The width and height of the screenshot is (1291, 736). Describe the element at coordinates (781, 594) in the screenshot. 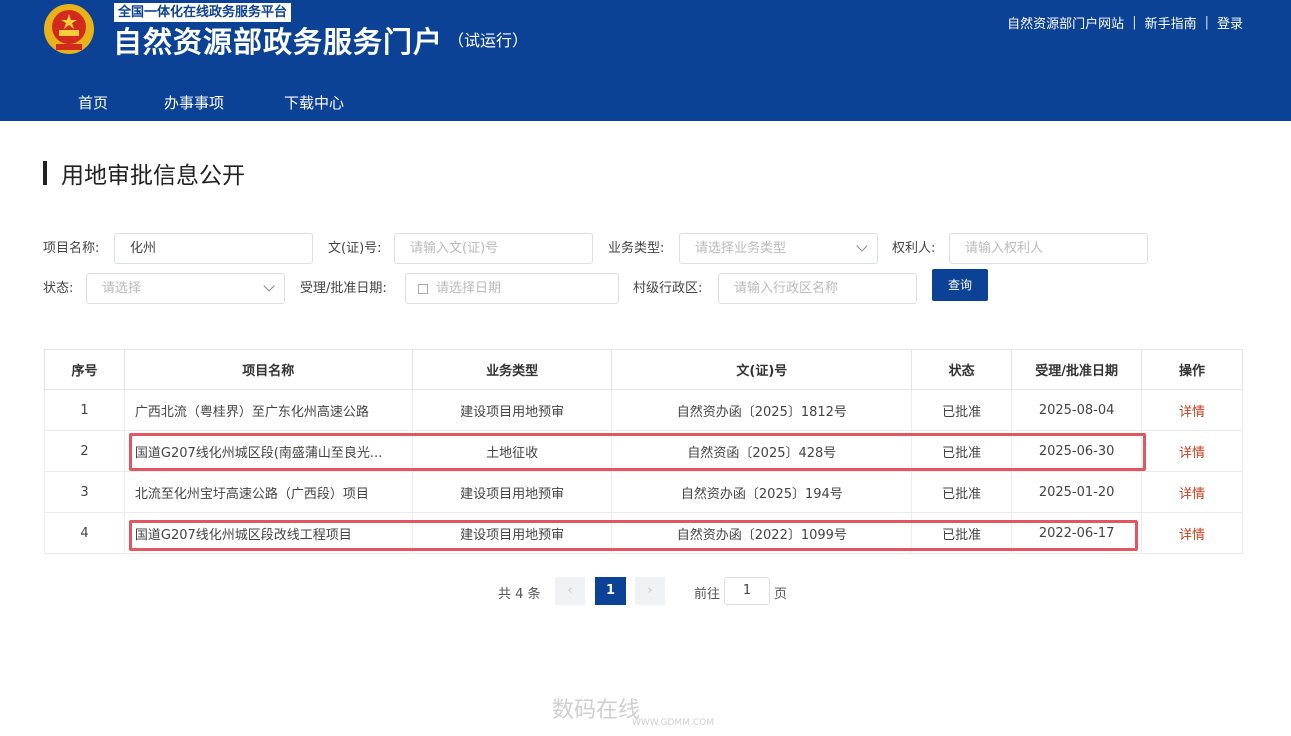

I see `page-word: 页` at that location.